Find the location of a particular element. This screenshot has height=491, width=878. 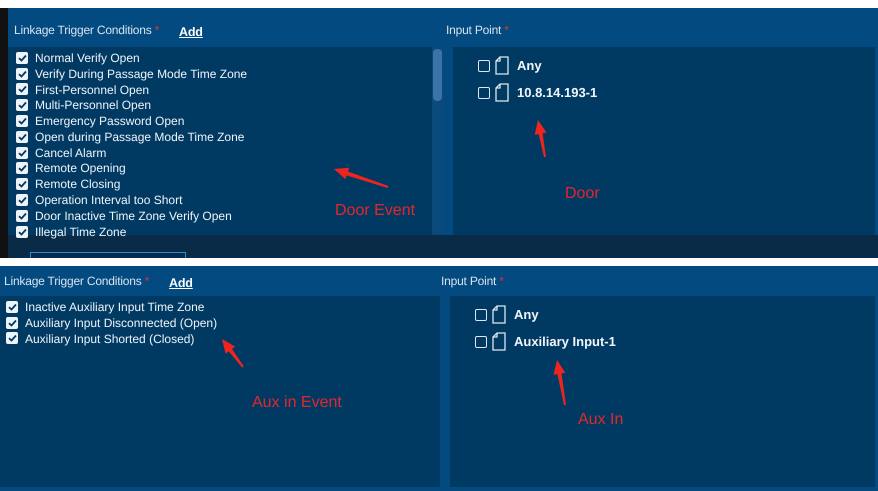

input-point-label: 10.8.14.193-1 is located at coordinates (557, 93).